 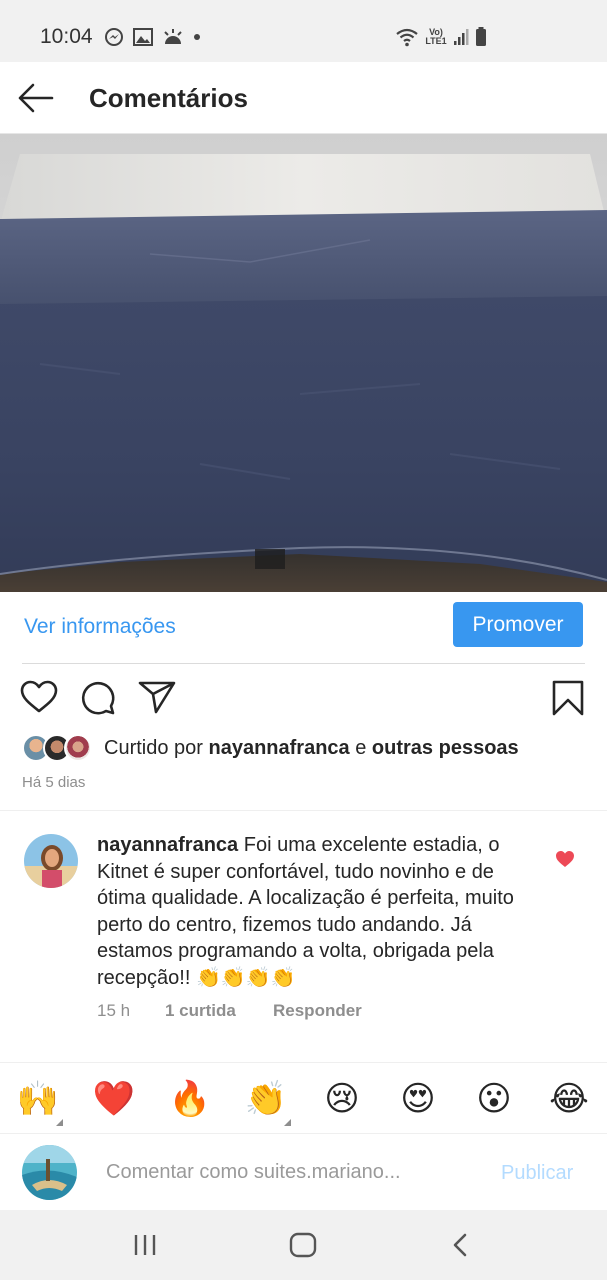 I want to click on my-avatar-photo, so click(x=49, y=1172).